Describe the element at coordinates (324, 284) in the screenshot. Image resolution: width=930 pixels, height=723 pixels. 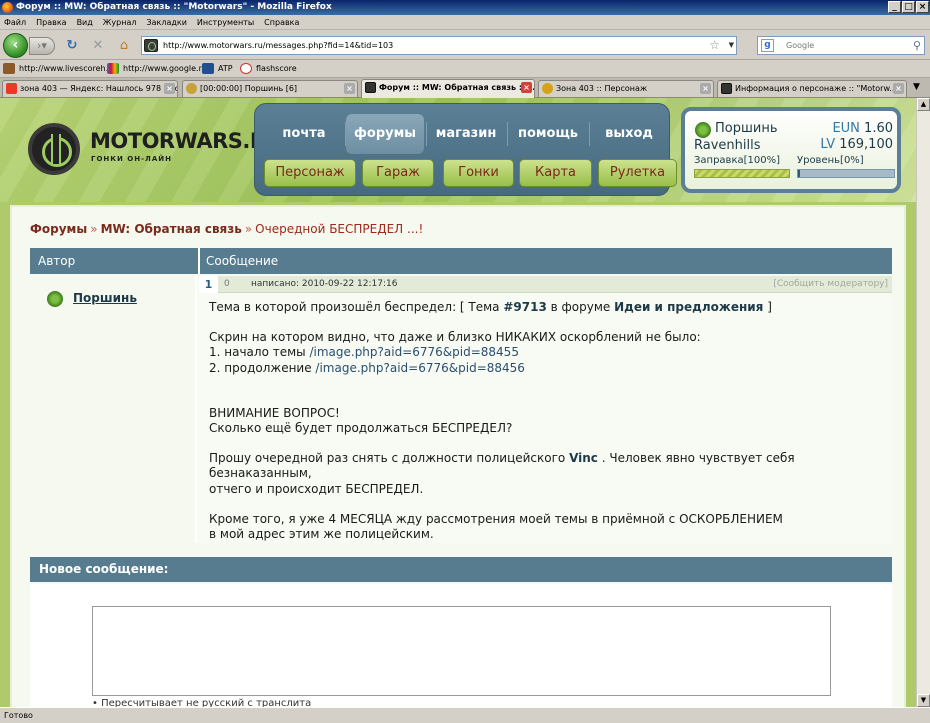
I see `post-date: написано: 2010-09-22 12:17:16` at that location.